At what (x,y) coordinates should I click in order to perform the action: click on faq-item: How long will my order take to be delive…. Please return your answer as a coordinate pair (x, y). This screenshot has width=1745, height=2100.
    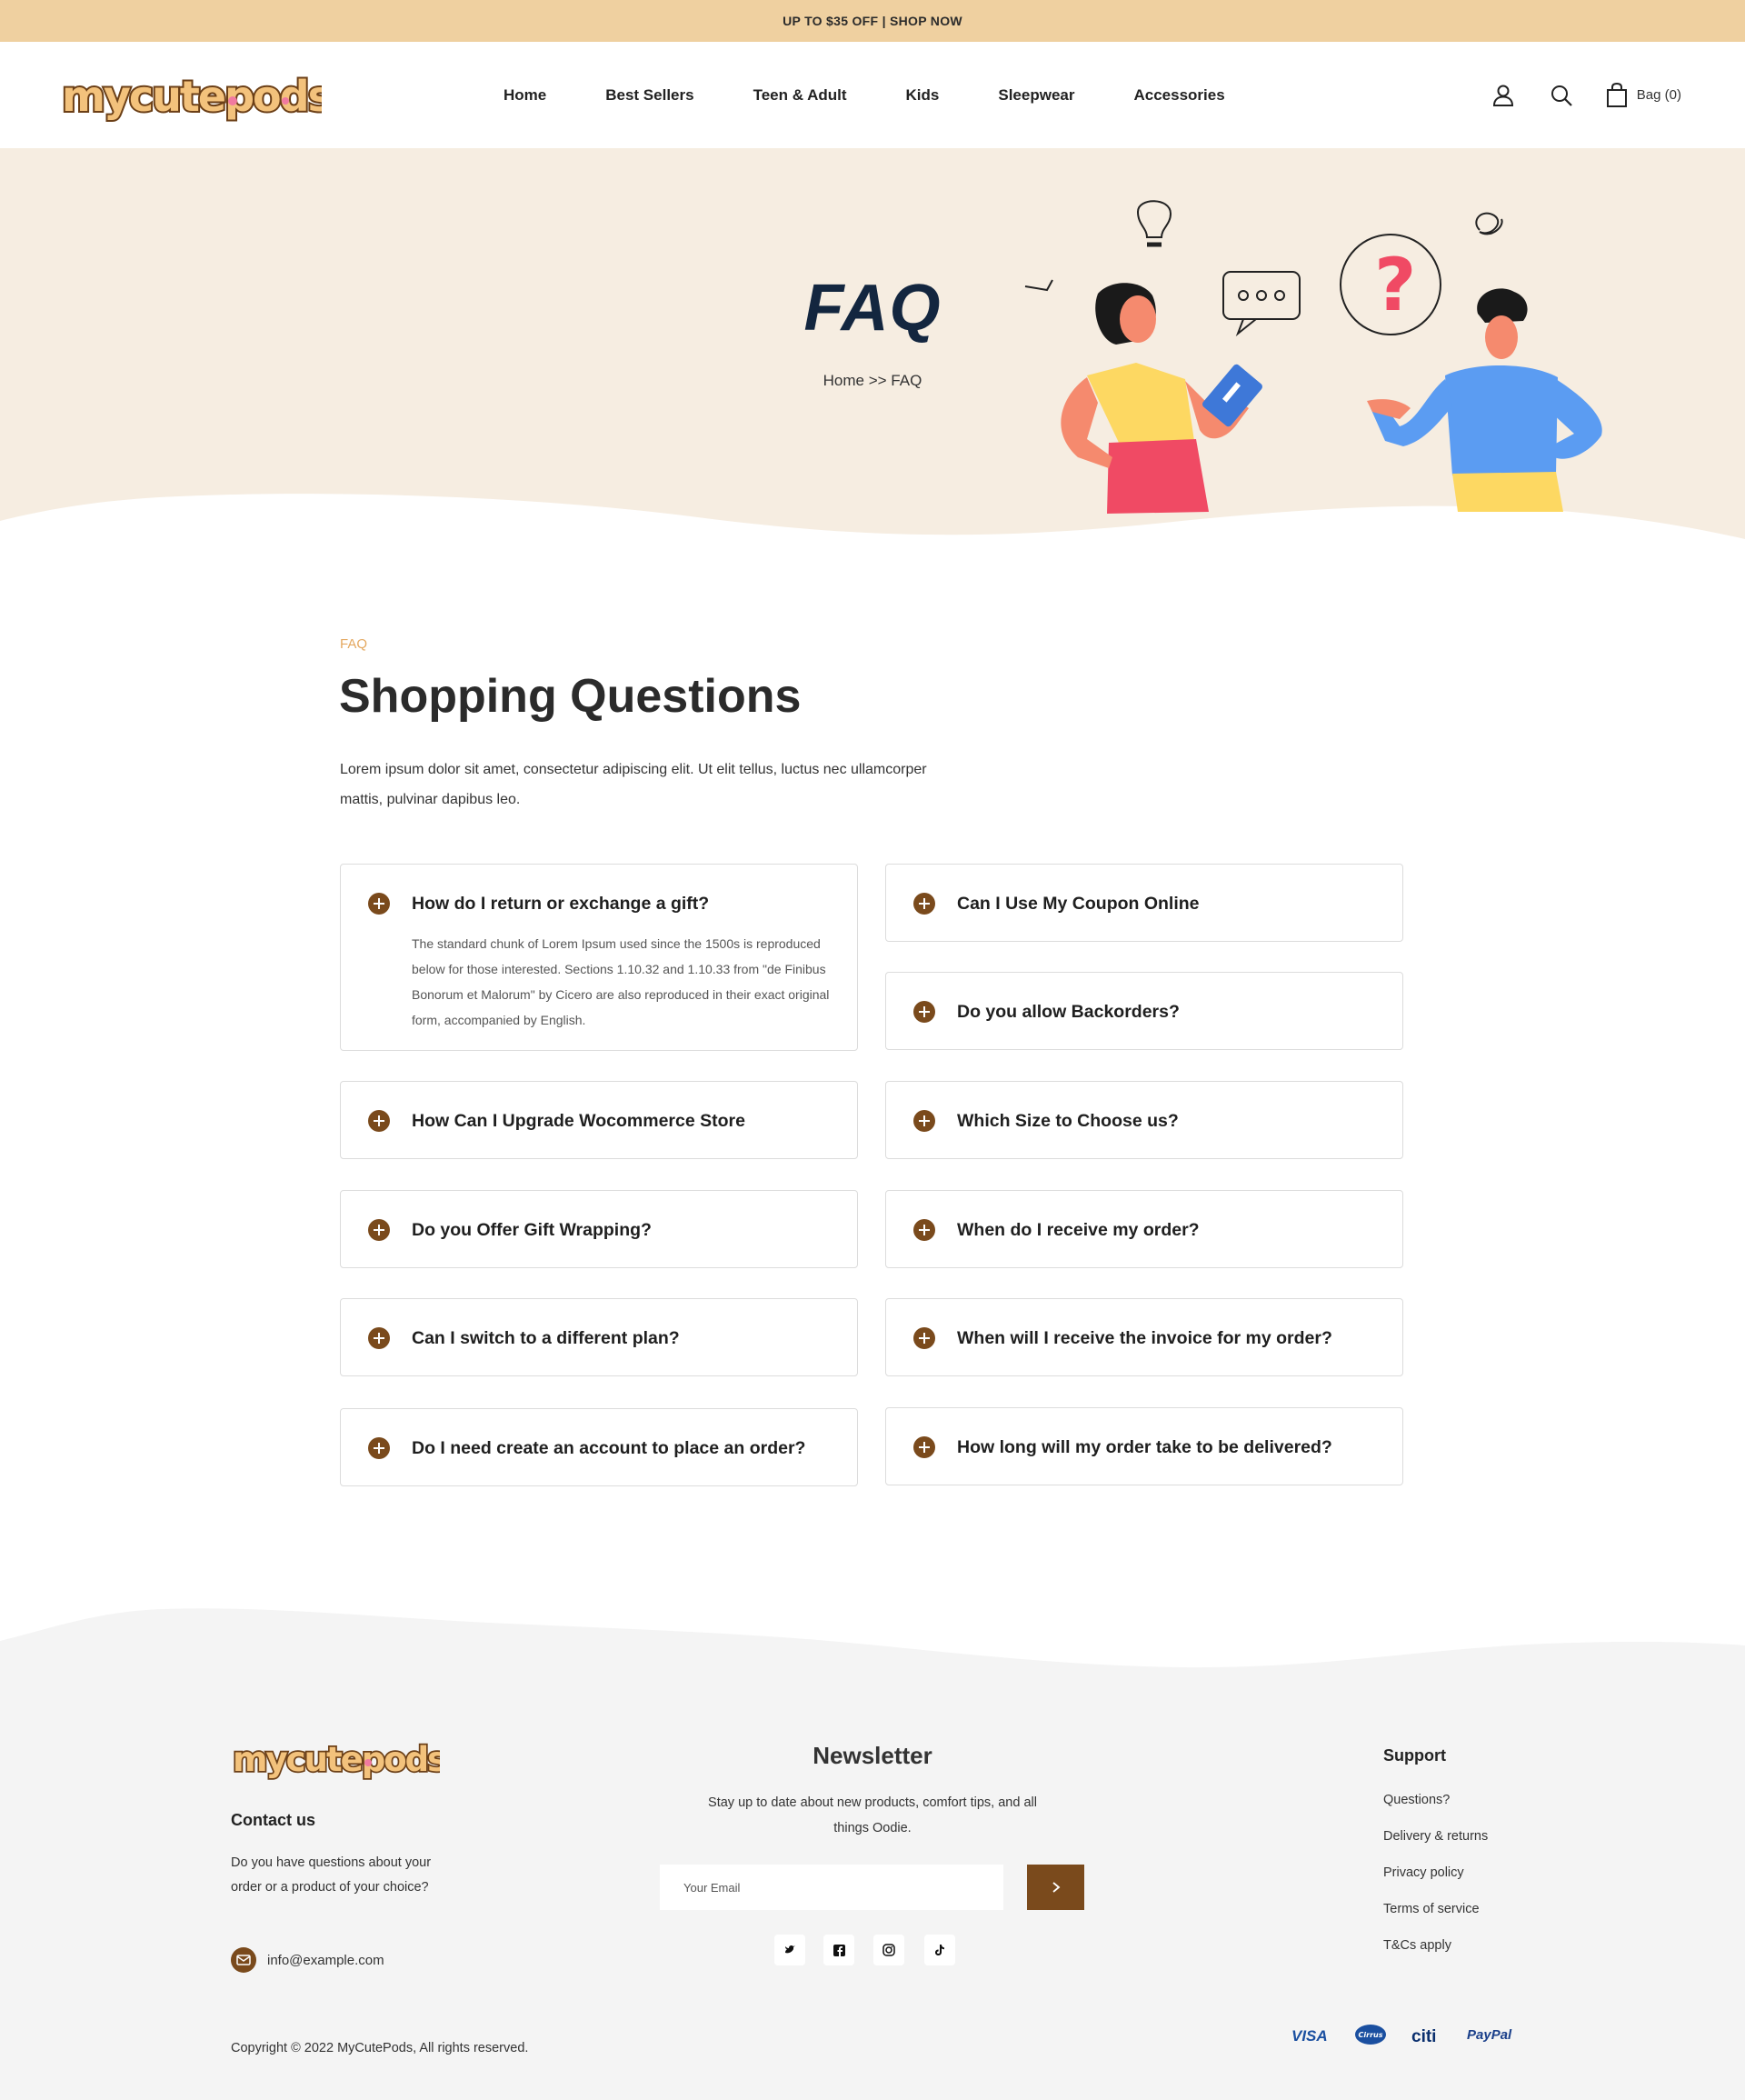
    Looking at the image, I should click on (1144, 1446).